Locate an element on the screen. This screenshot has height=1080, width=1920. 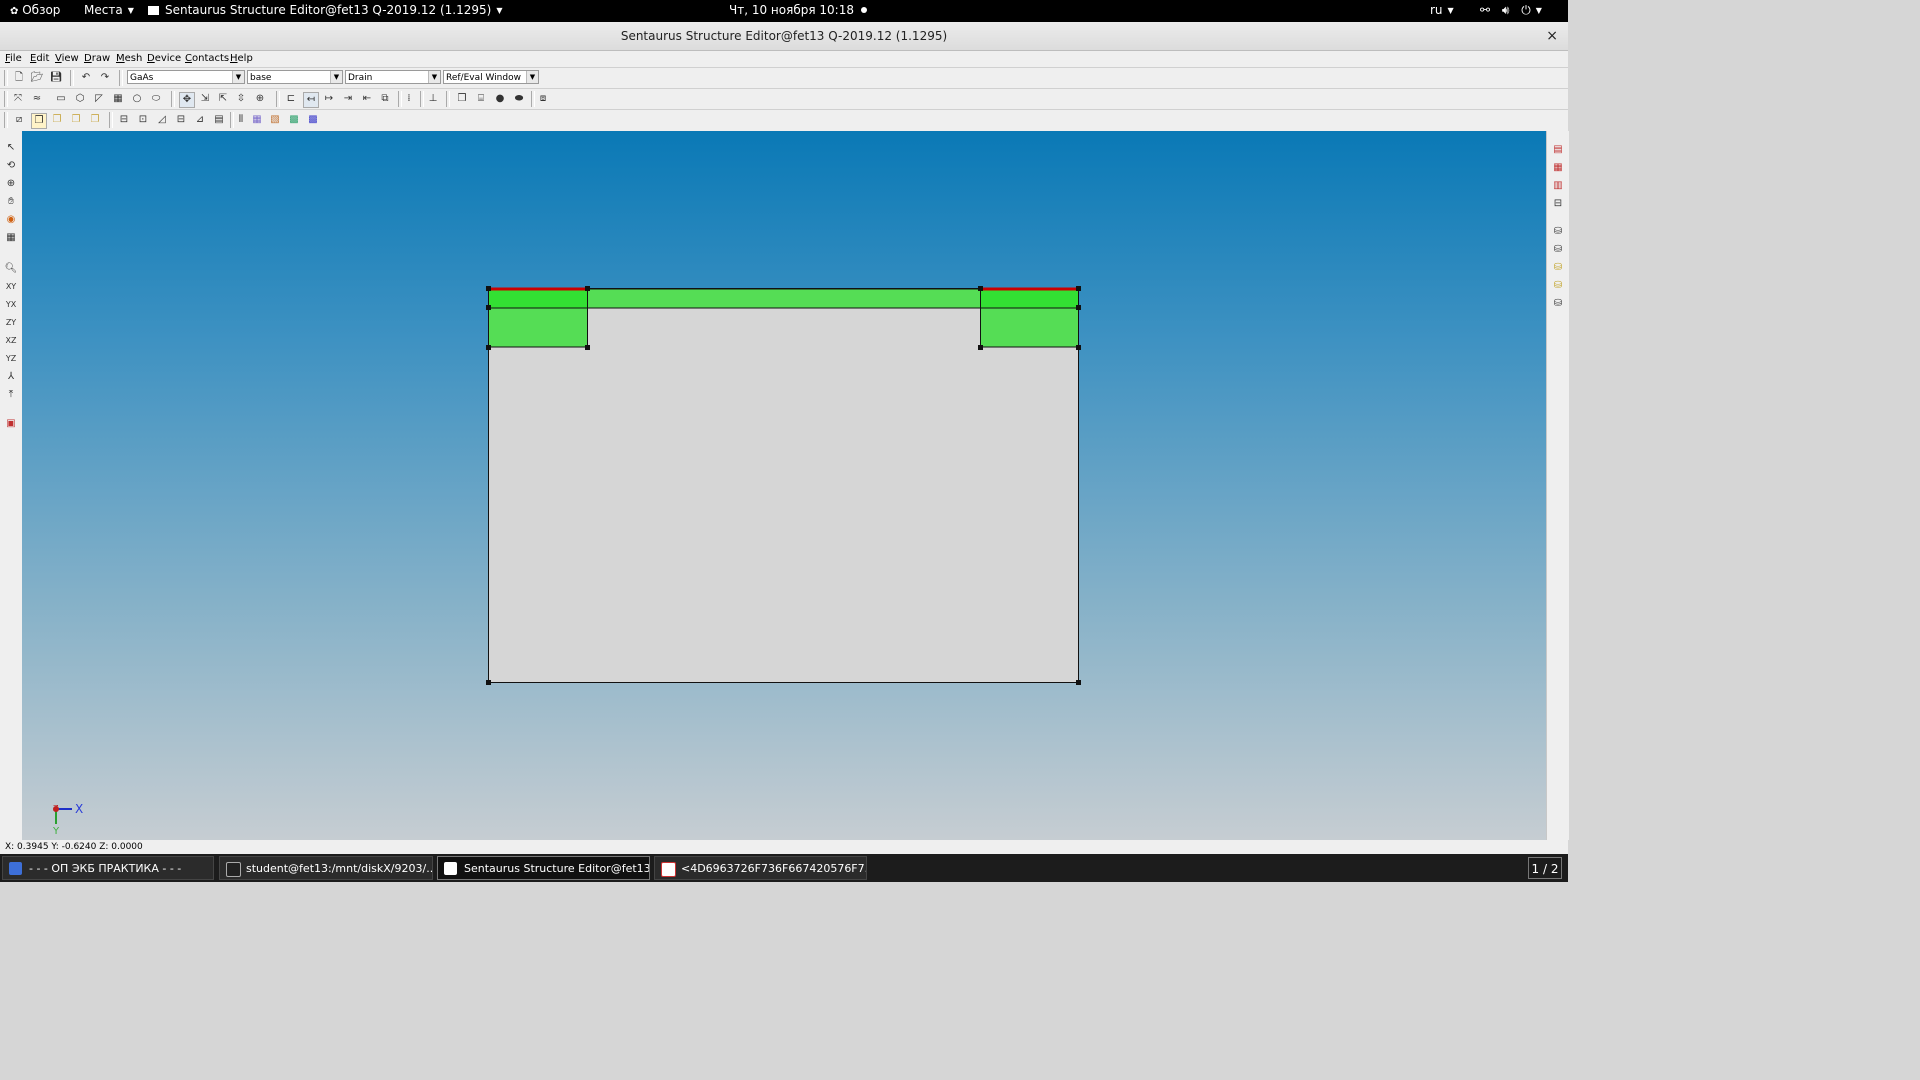
move-edge-icon: ⇲ is located at coordinates (205, 99).